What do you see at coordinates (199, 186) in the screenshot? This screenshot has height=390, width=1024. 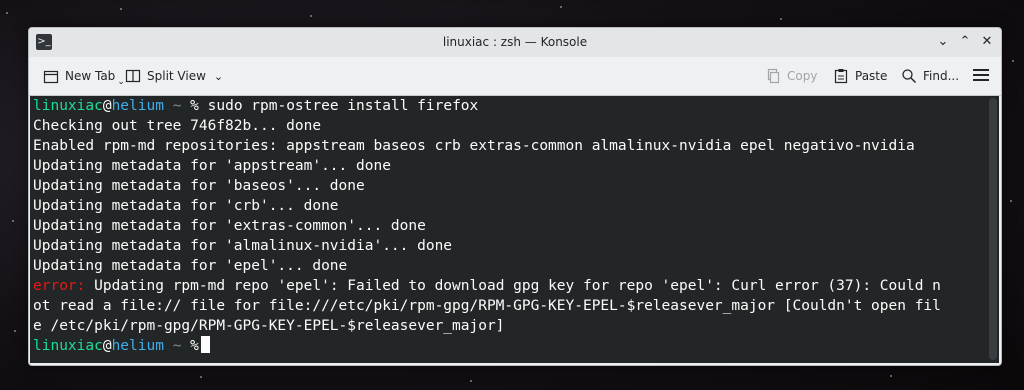 I see `output-line: Updating metadata for 'baseos'... done` at bounding box center [199, 186].